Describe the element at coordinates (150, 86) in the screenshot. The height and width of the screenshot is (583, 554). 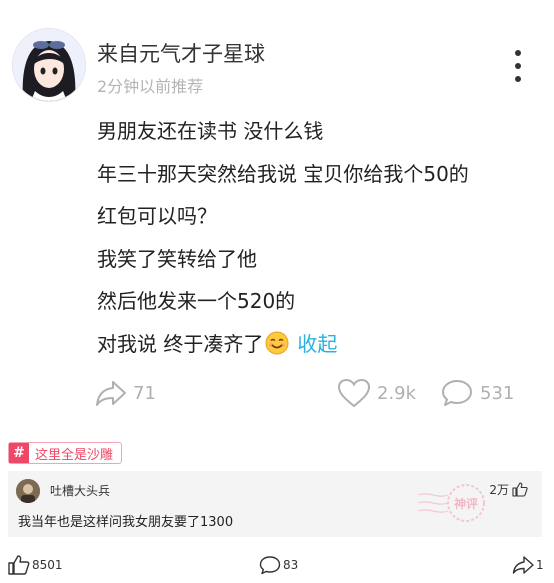
I see `post-time: 2分钟以前推荐` at that location.